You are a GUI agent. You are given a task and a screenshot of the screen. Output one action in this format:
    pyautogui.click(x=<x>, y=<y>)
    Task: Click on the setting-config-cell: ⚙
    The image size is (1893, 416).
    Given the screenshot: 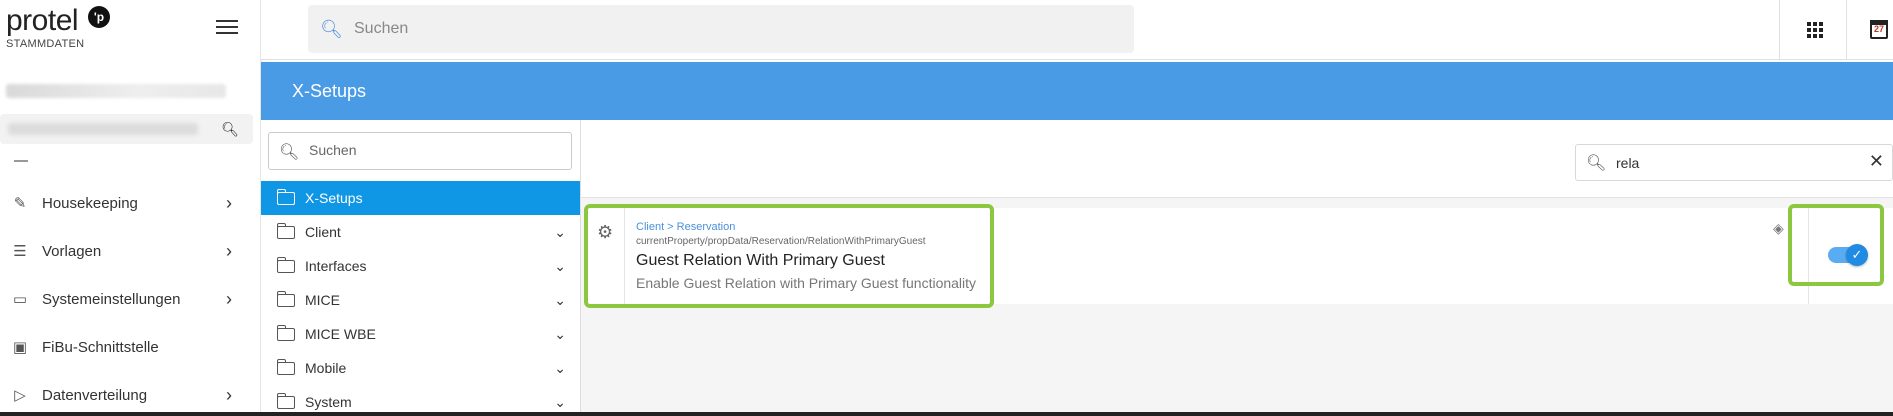 What is the action you would take?
    pyautogui.click(x=605, y=256)
    